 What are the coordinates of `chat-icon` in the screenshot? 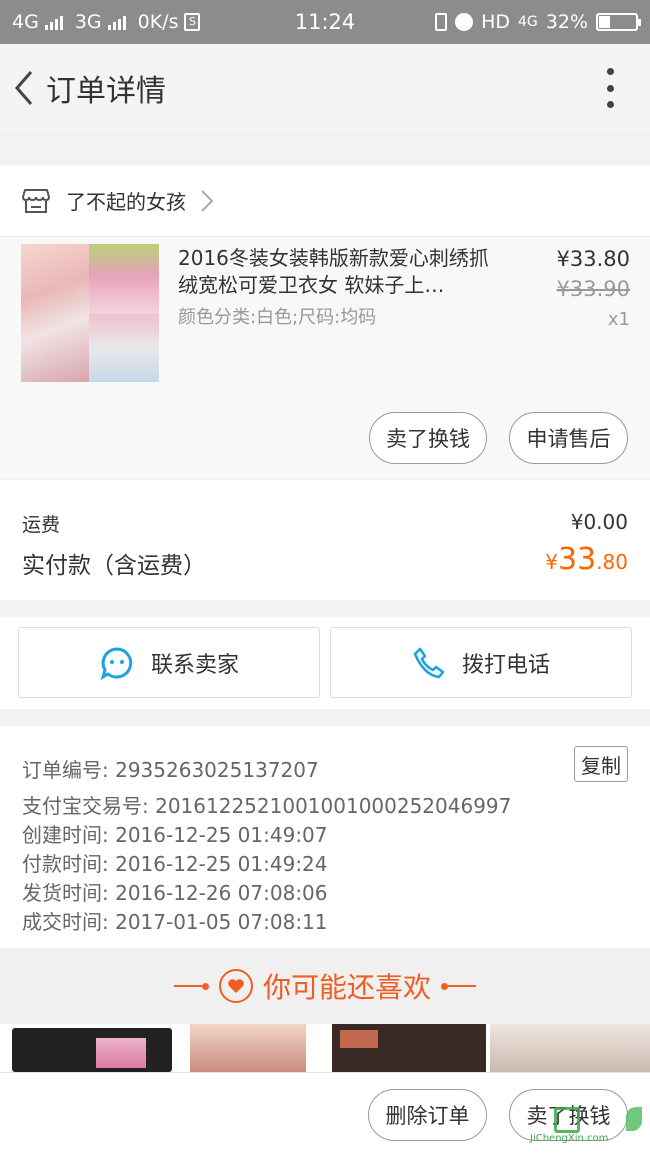 It's located at (116, 663).